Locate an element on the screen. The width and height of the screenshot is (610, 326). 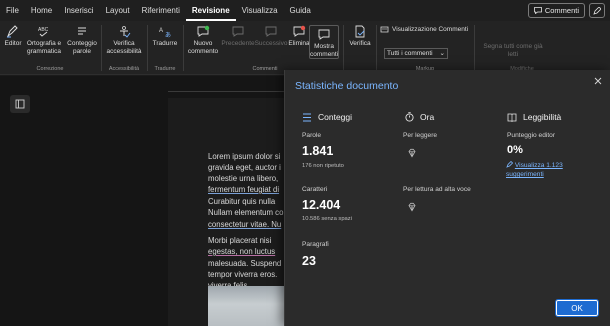
book-icon is located at coordinates (512, 117).